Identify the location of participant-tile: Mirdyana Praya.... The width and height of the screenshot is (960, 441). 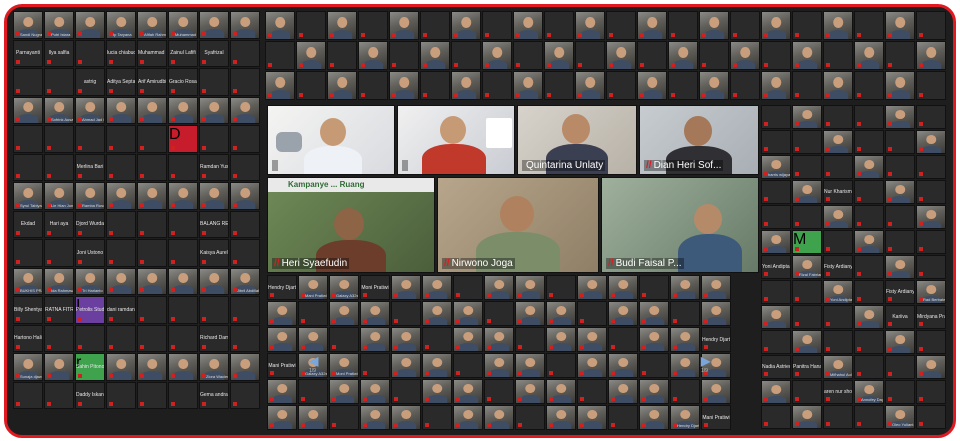
(931, 317).